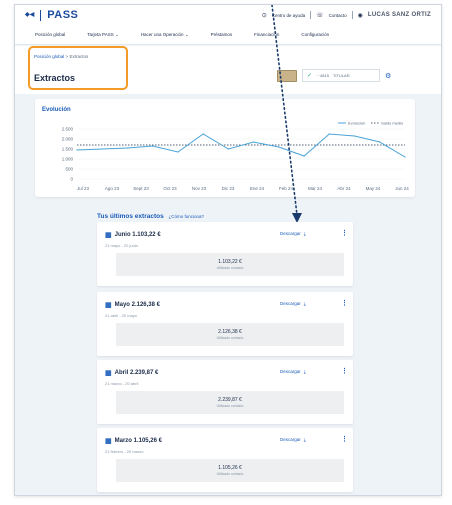 The height and width of the screenshot is (505, 452). Describe the element at coordinates (136, 373) in the screenshot. I see `statement-title-text: Abril 2.239,87 €` at that location.